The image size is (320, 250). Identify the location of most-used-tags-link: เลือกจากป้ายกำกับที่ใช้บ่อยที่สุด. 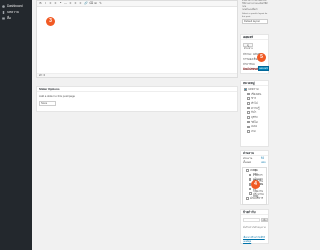
(254, 239).